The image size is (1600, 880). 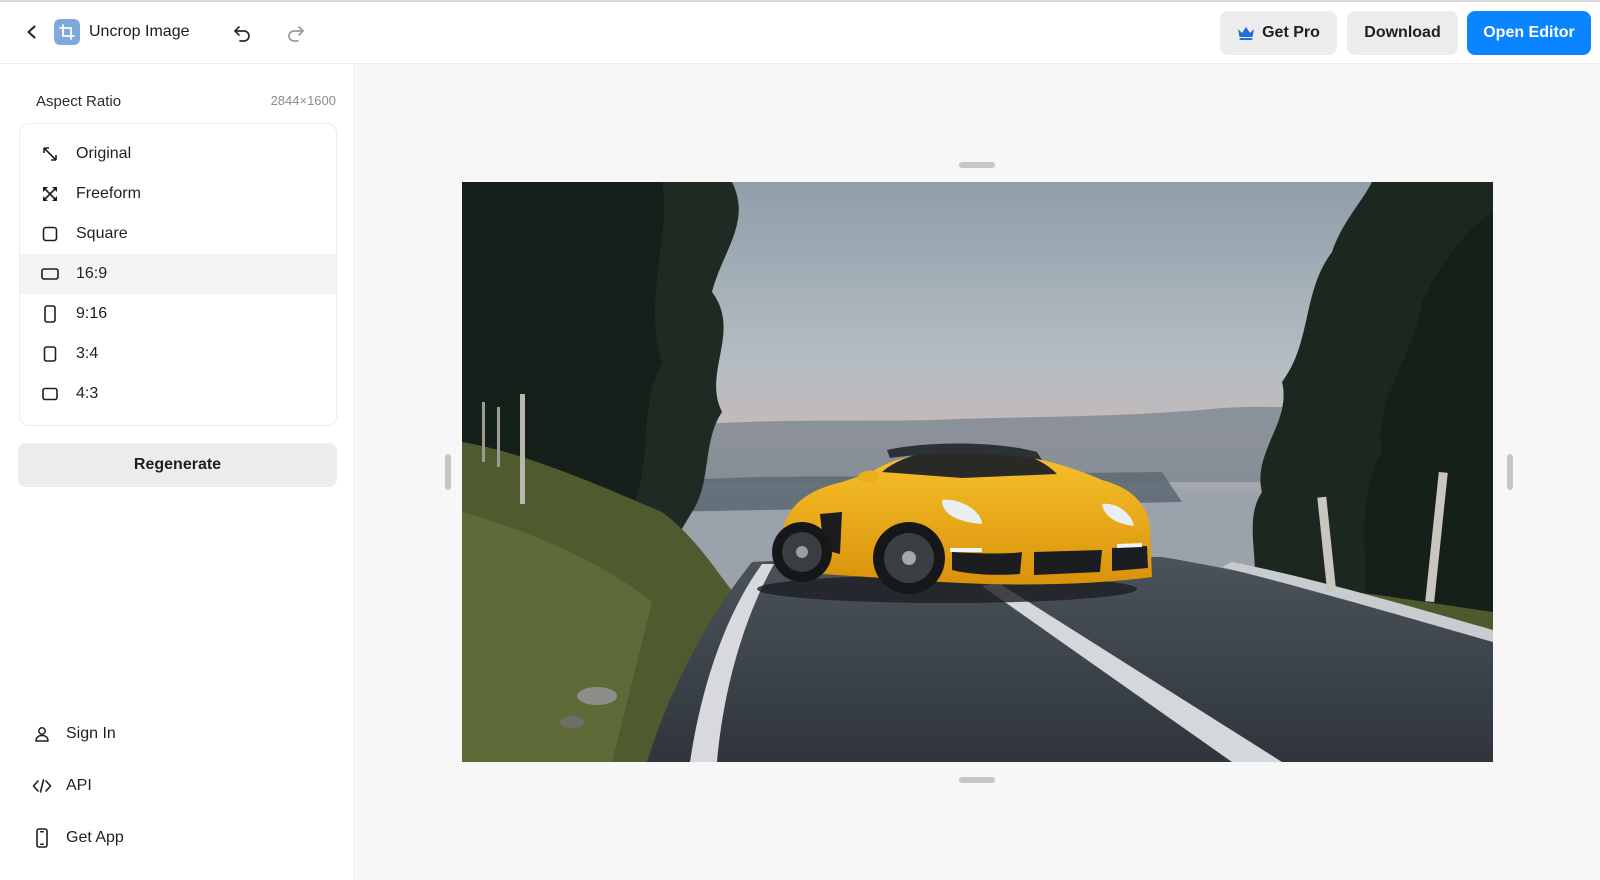 I want to click on square-icon, so click(x=50, y=234).